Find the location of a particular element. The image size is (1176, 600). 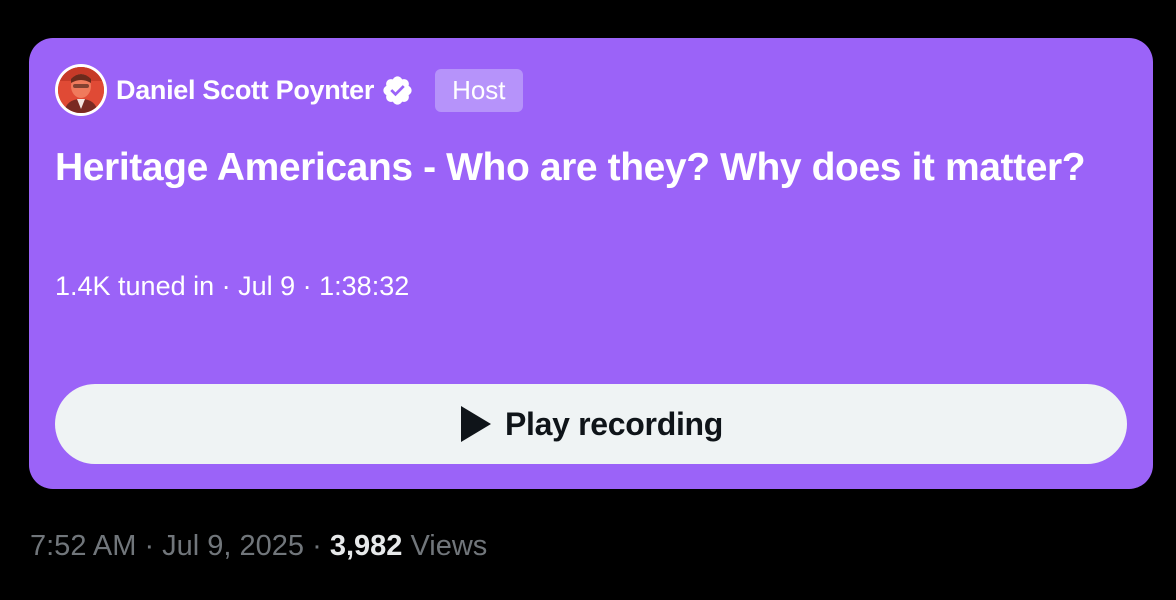

play-recording-label: Play recording is located at coordinates (614, 423).